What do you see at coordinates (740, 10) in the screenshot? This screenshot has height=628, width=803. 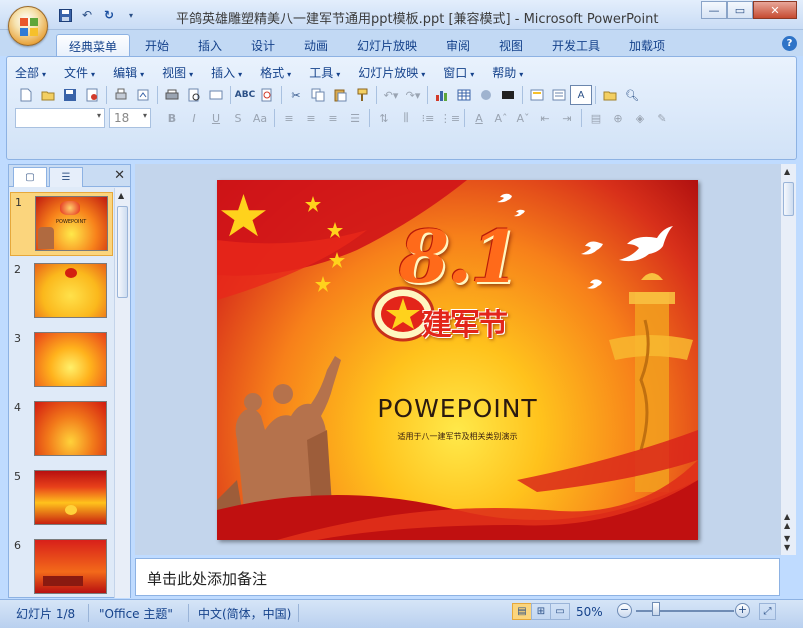 I see `maximize-icon: ▭` at bounding box center [740, 10].